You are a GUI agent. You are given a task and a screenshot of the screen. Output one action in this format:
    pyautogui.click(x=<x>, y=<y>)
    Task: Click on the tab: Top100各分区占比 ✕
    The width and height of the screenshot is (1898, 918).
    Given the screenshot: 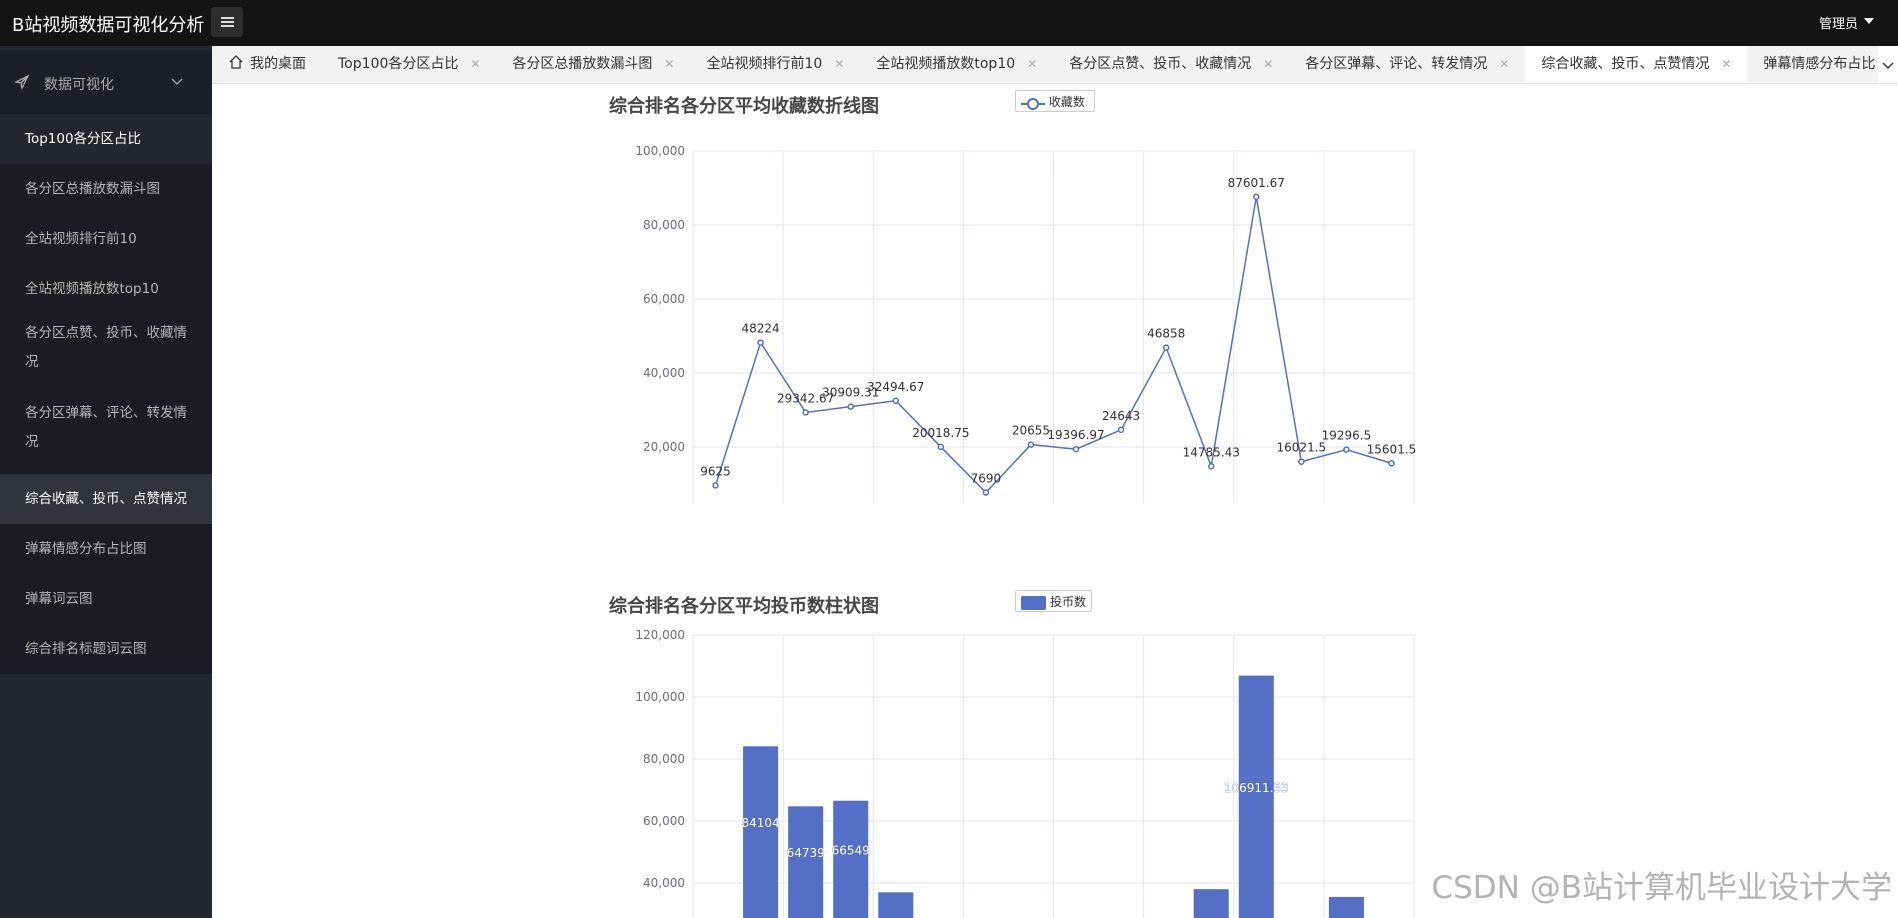 What is the action you would take?
    pyautogui.click(x=409, y=64)
    